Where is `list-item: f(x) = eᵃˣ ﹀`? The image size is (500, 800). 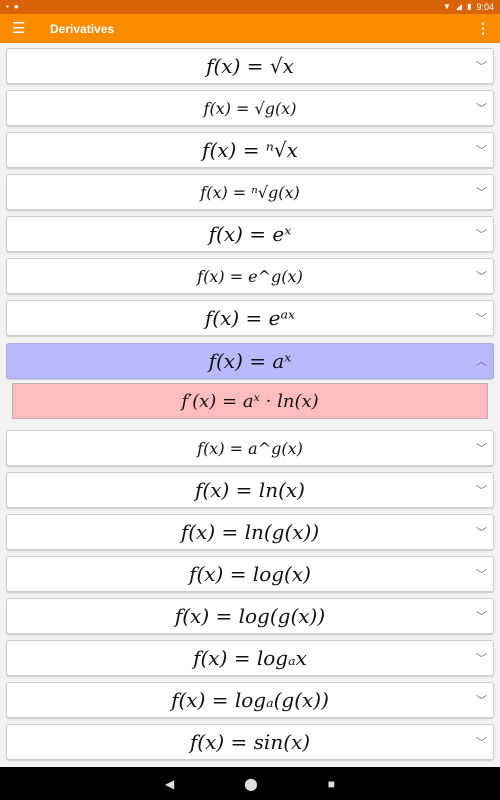 list-item: f(x) = eᵃˣ ﹀ is located at coordinates (250, 318).